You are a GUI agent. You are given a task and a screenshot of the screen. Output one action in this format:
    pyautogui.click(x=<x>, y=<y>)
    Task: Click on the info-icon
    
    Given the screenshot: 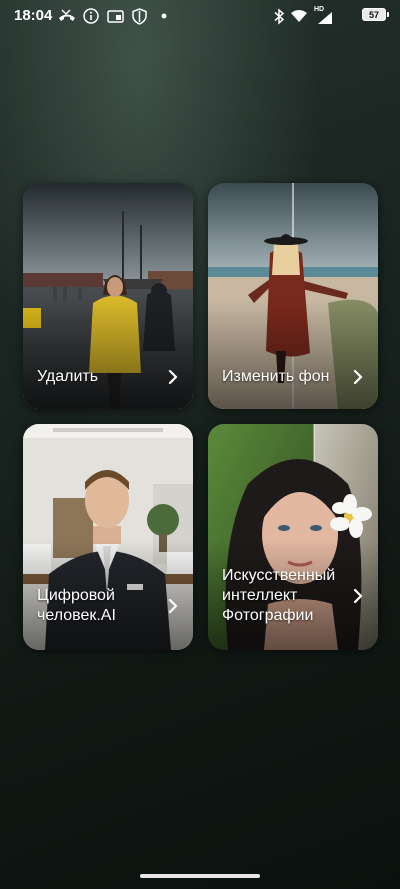 What is the action you would take?
    pyautogui.click(x=91, y=16)
    